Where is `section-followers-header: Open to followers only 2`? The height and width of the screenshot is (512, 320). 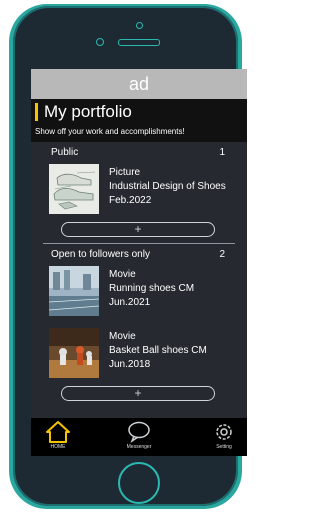 section-followers-header: Open to followers only 2 is located at coordinates (139, 252).